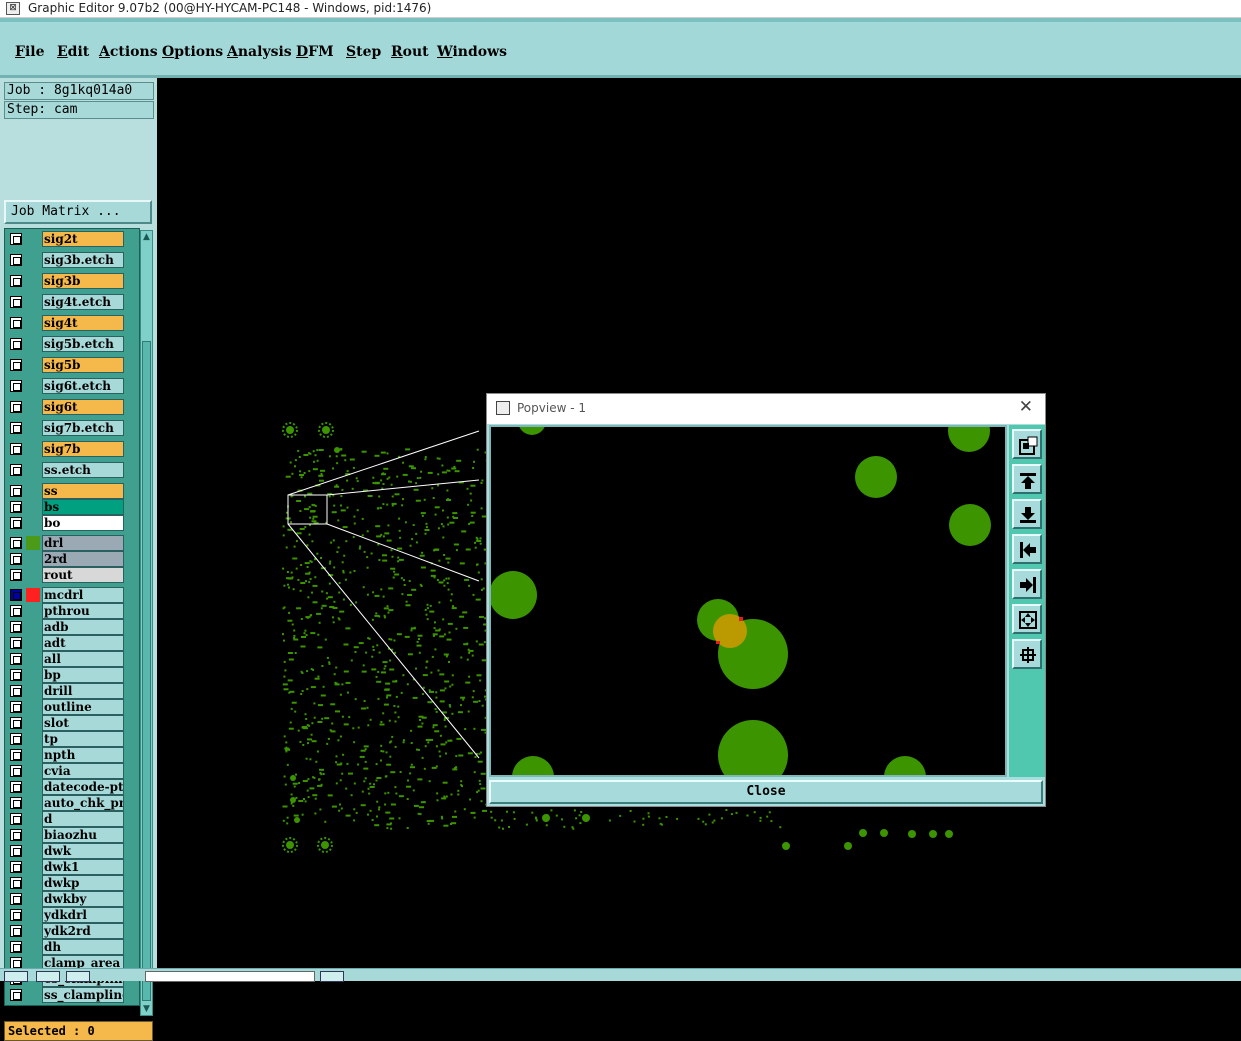 The image size is (1241, 1041). I want to click on layer-name: 2rd, so click(83, 559).